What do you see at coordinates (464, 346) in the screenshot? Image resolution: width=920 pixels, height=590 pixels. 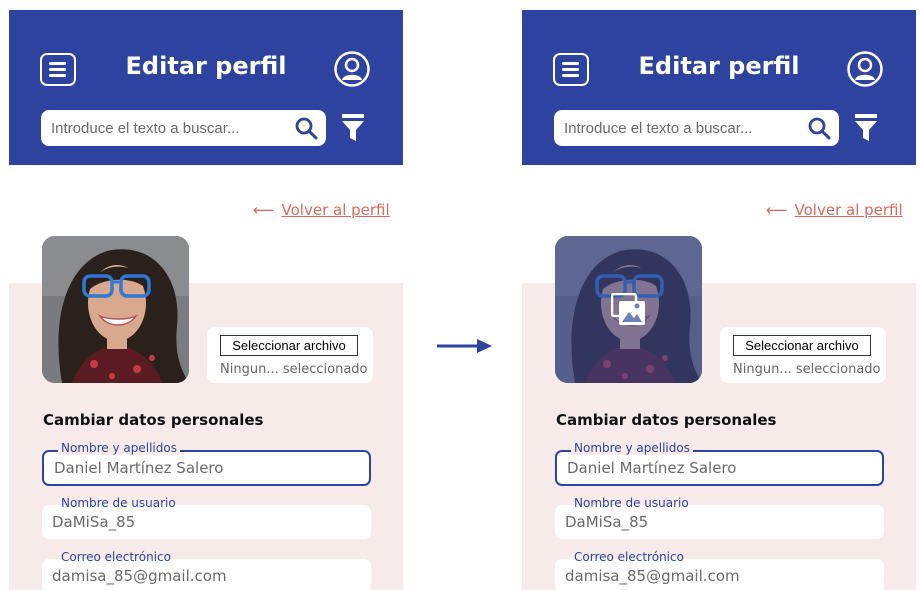 I see `transition-arrow-icon` at bounding box center [464, 346].